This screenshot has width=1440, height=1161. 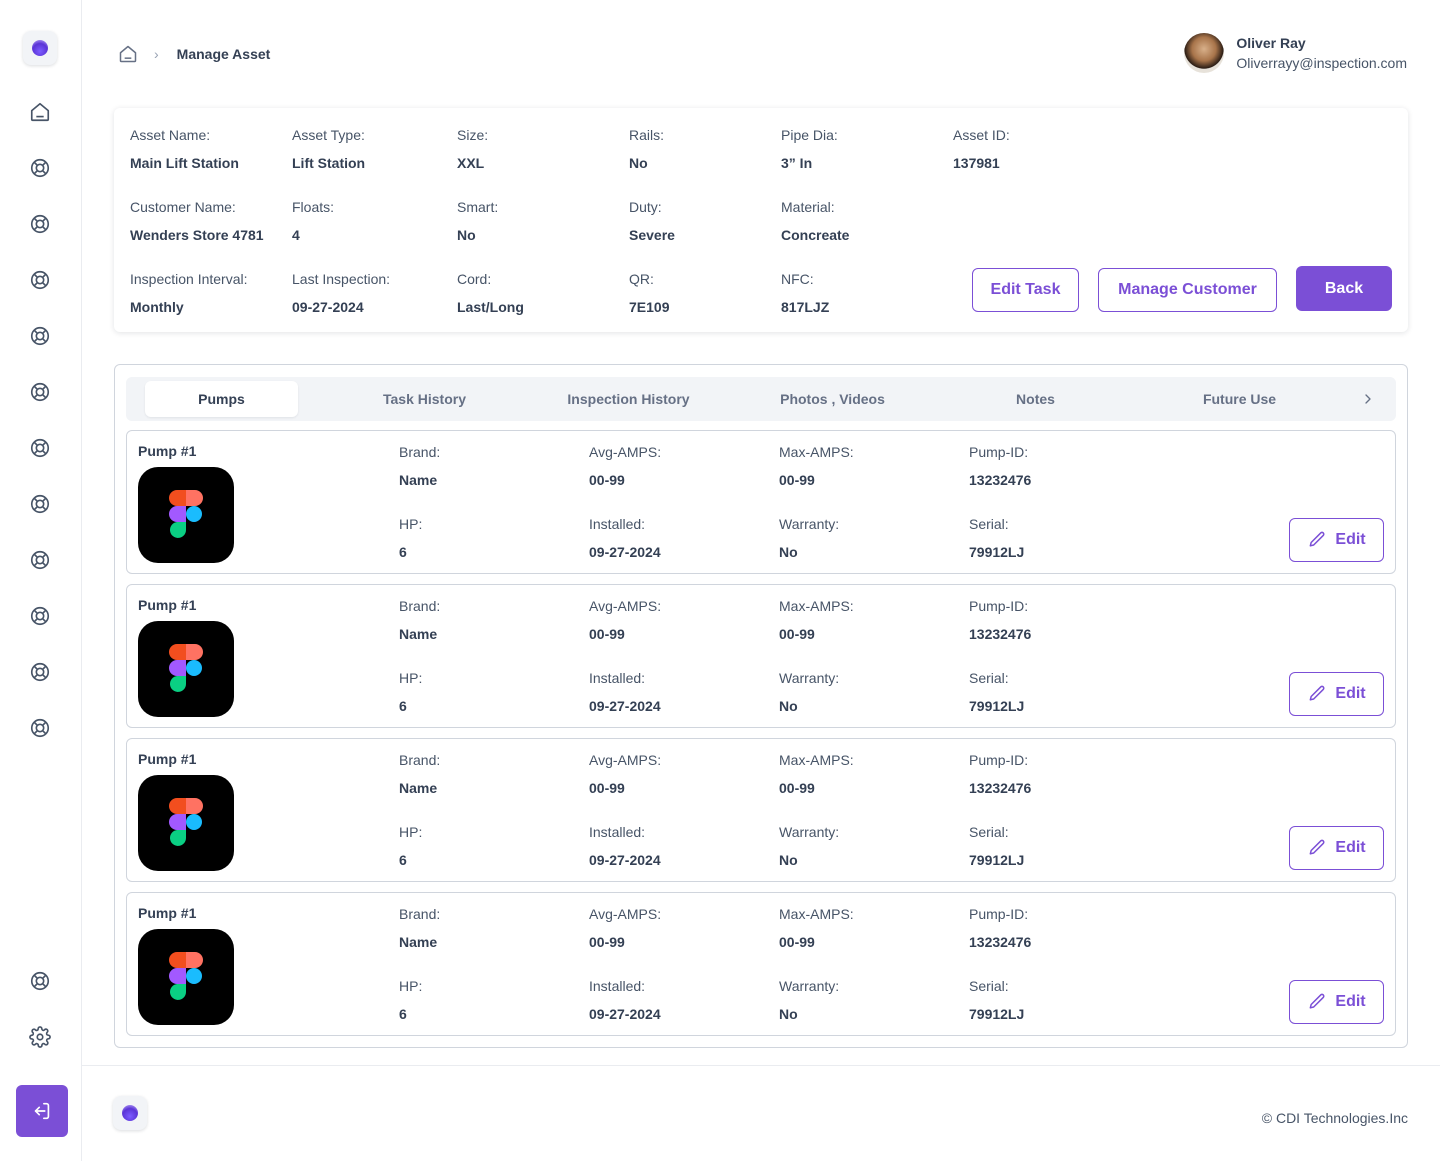 What do you see at coordinates (411, 524) in the screenshot?
I see `pump-hp-label: HP:` at bounding box center [411, 524].